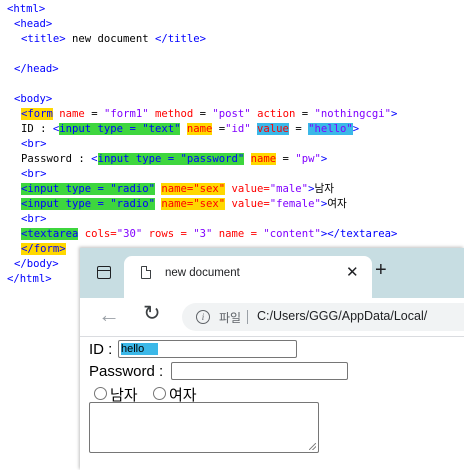 This screenshot has height=470, width=464. What do you see at coordinates (250, 204) in the screenshot?
I see `attr-value-name: value=` at bounding box center [250, 204].